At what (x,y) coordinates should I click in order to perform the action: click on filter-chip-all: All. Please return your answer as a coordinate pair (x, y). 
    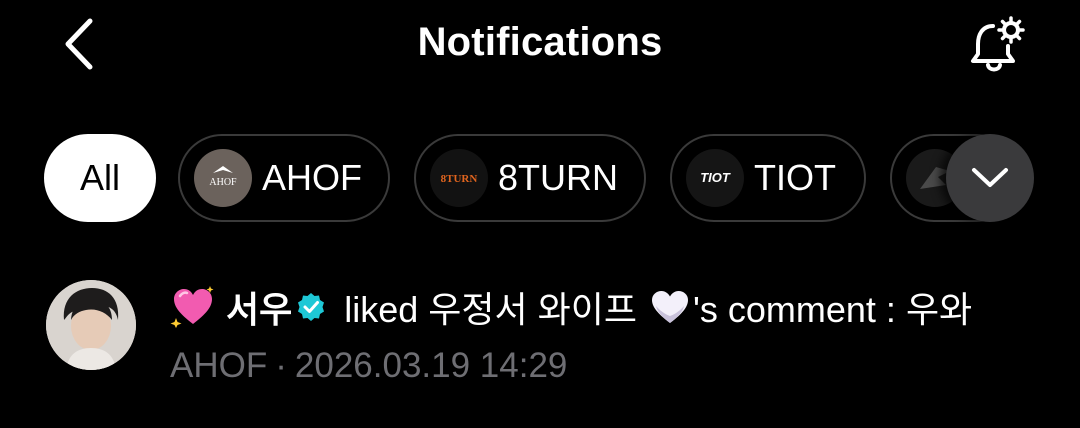
    Looking at the image, I should click on (100, 178).